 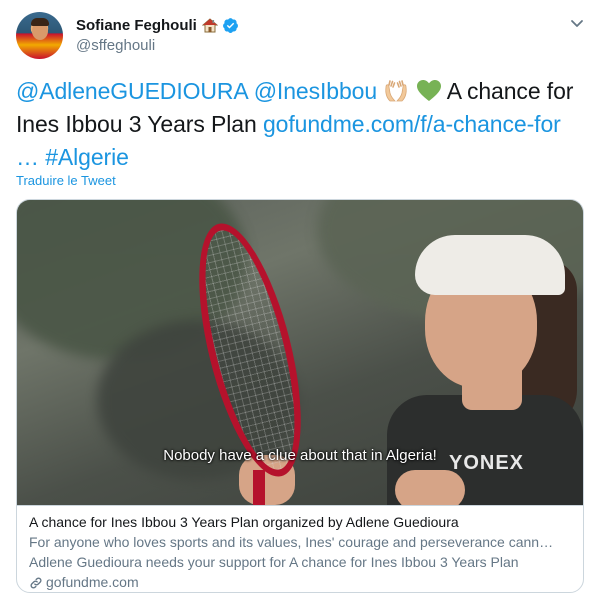 What do you see at coordinates (92, 582) in the screenshot?
I see `card-domain-text: gofundme.com` at bounding box center [92, 582].